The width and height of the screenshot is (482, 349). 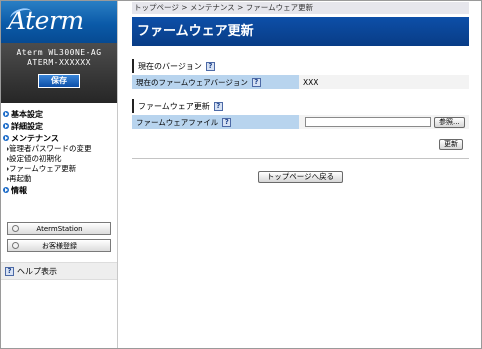 I want to click on button-label: AtermStation, so click(x=59, y=228).